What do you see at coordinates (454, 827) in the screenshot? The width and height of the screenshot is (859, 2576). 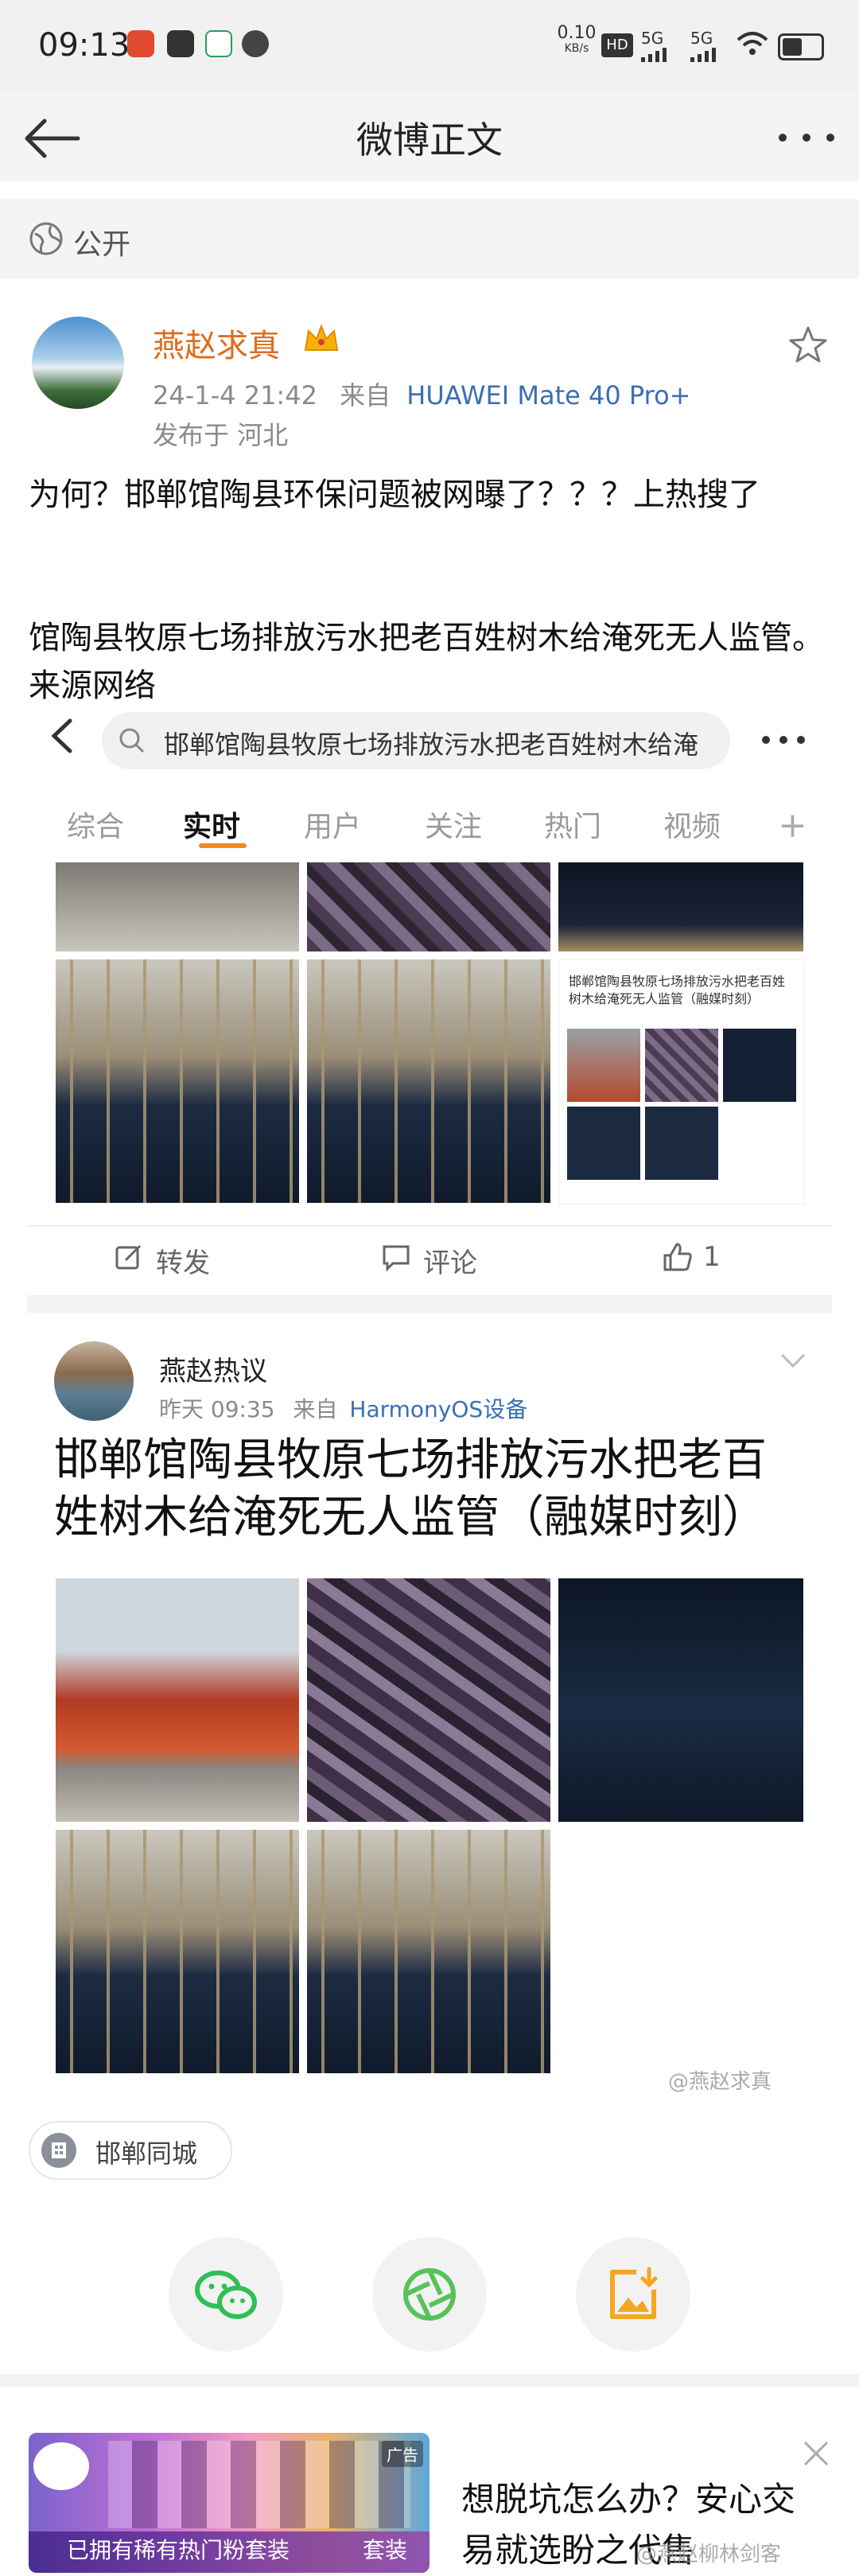 I see `embedded-tab-3: 关注` at bounding box center [454, 827].